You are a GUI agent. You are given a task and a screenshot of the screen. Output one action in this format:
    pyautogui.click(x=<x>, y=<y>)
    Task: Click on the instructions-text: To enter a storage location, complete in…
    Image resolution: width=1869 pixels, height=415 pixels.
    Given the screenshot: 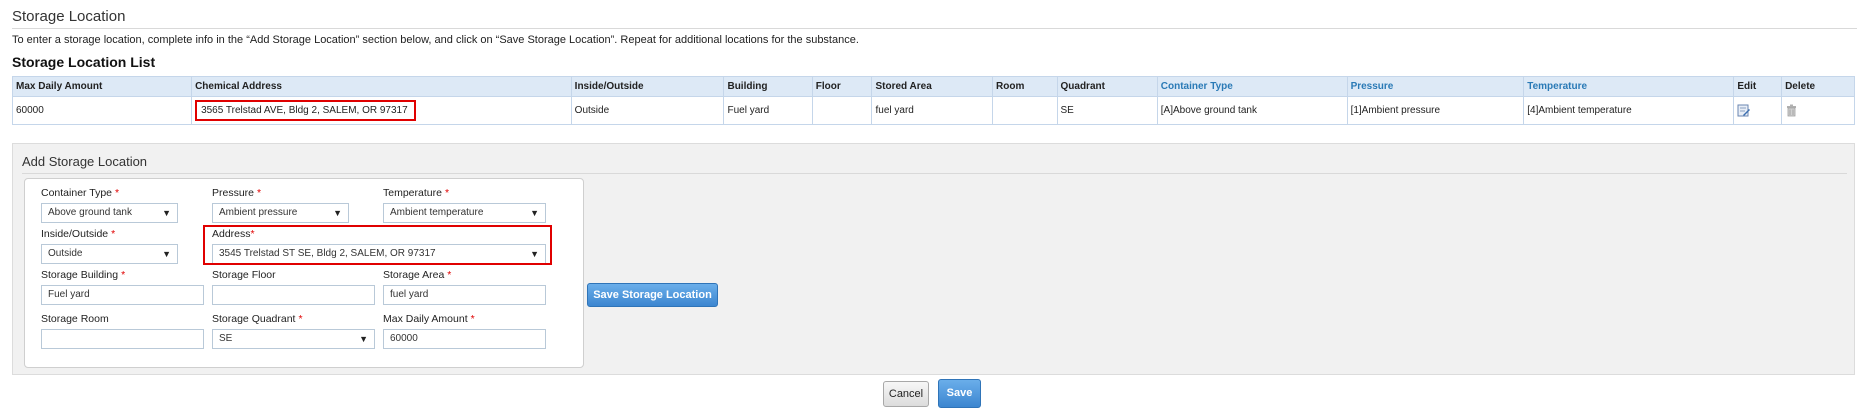 What is the action you would take?
    pyautogui.click(x=435, y=40)
    